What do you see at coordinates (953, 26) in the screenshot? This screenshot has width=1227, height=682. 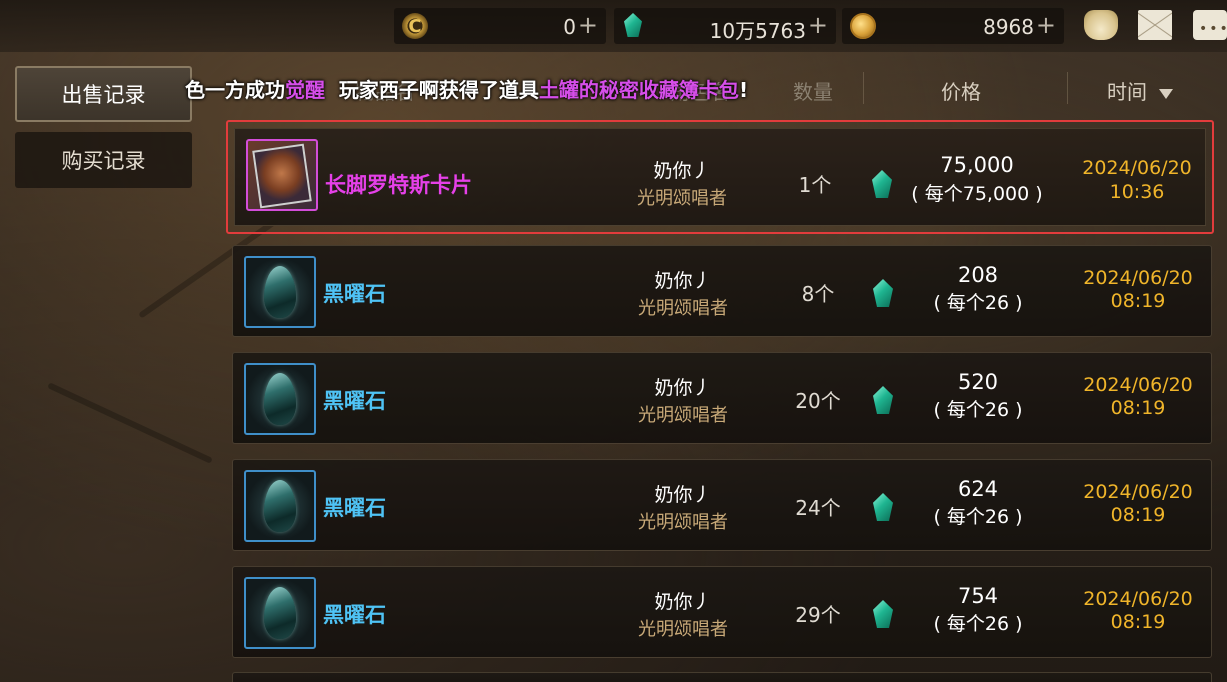 I see `gold-display: 8968 +` at bounding box center [953, 26].